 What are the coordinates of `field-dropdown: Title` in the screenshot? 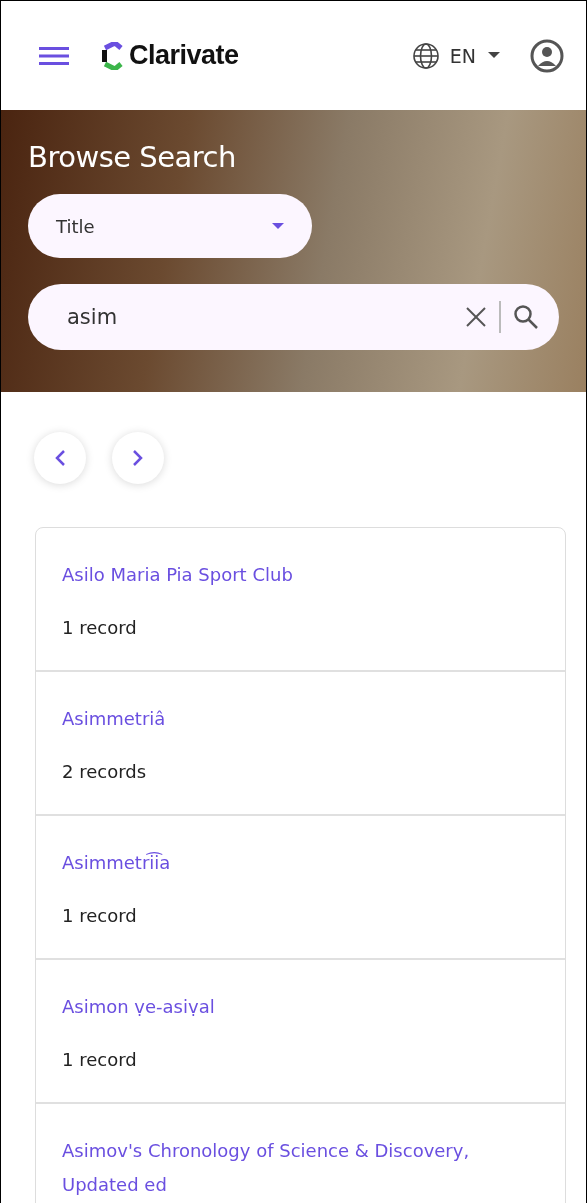 It's located at (170, 226).